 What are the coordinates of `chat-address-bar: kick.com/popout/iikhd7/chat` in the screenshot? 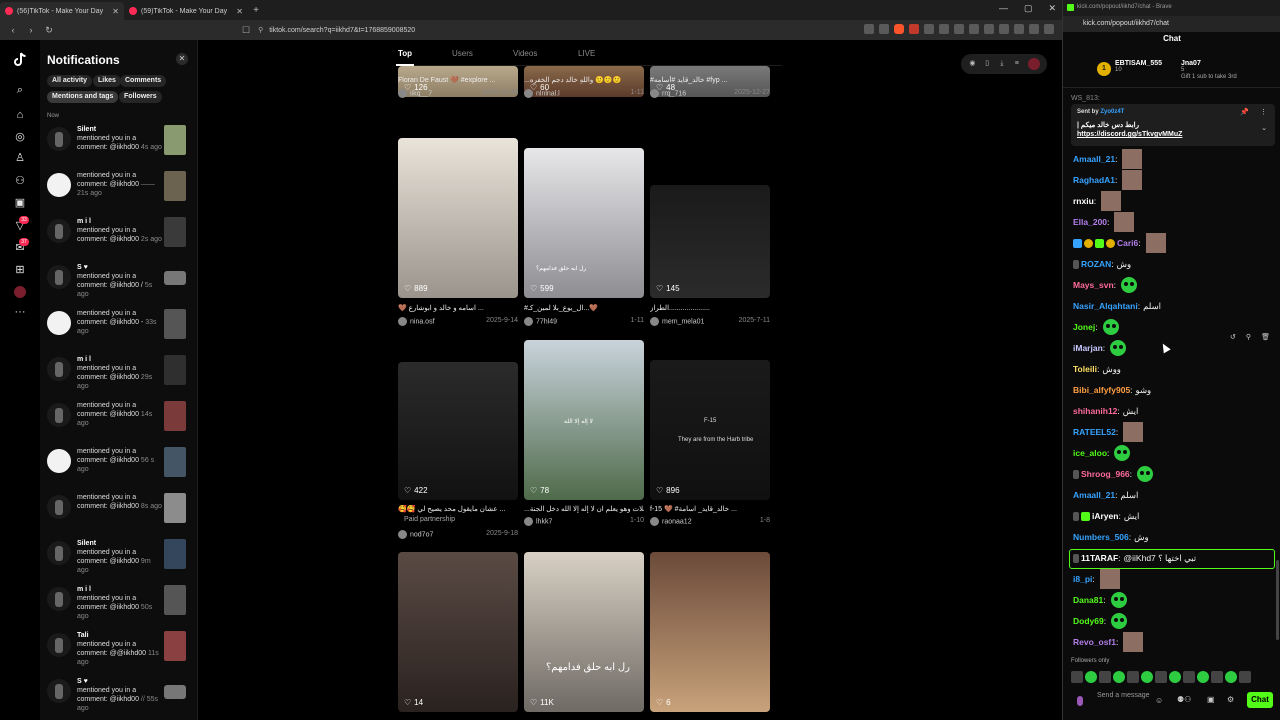 It's located at (1171, 24).